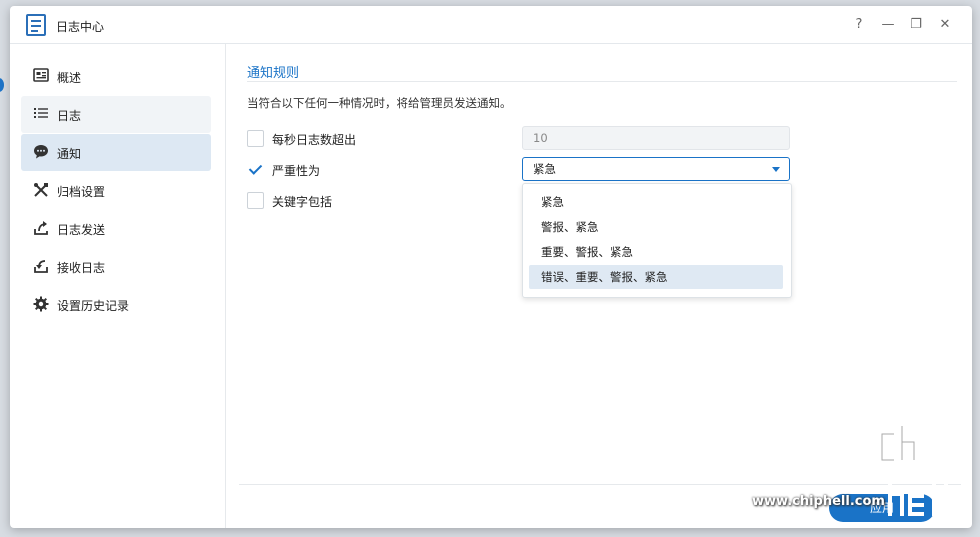 The image size is (980, 537). What do you see at coordinates (93, 306) in the screenshot?
I see `sidebar-item-label: 设置历史记录` at bounding box center [93, 306].